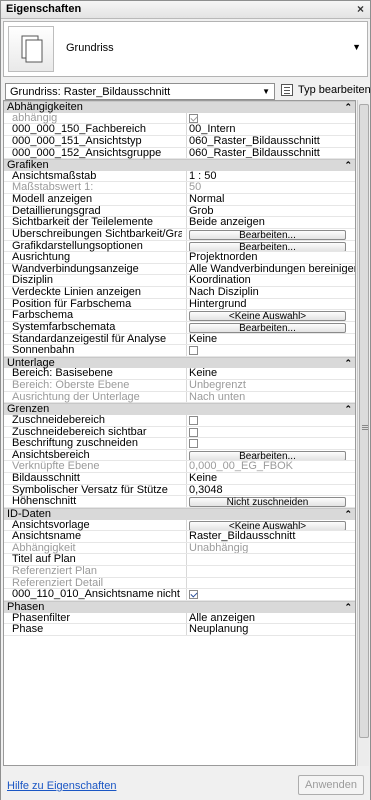 Image resolution: width=371 pixels, height=800 pixels. Describe the element at coordinates (179, 165) in the screenshot. I see `section-header: Grafiken ⌃` at that location.